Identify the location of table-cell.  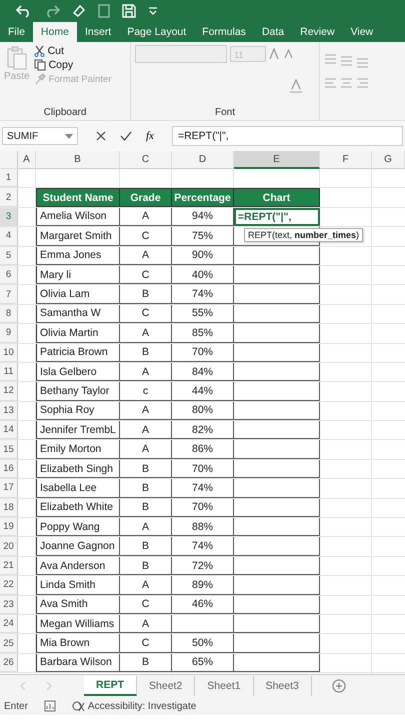
(203, 624).